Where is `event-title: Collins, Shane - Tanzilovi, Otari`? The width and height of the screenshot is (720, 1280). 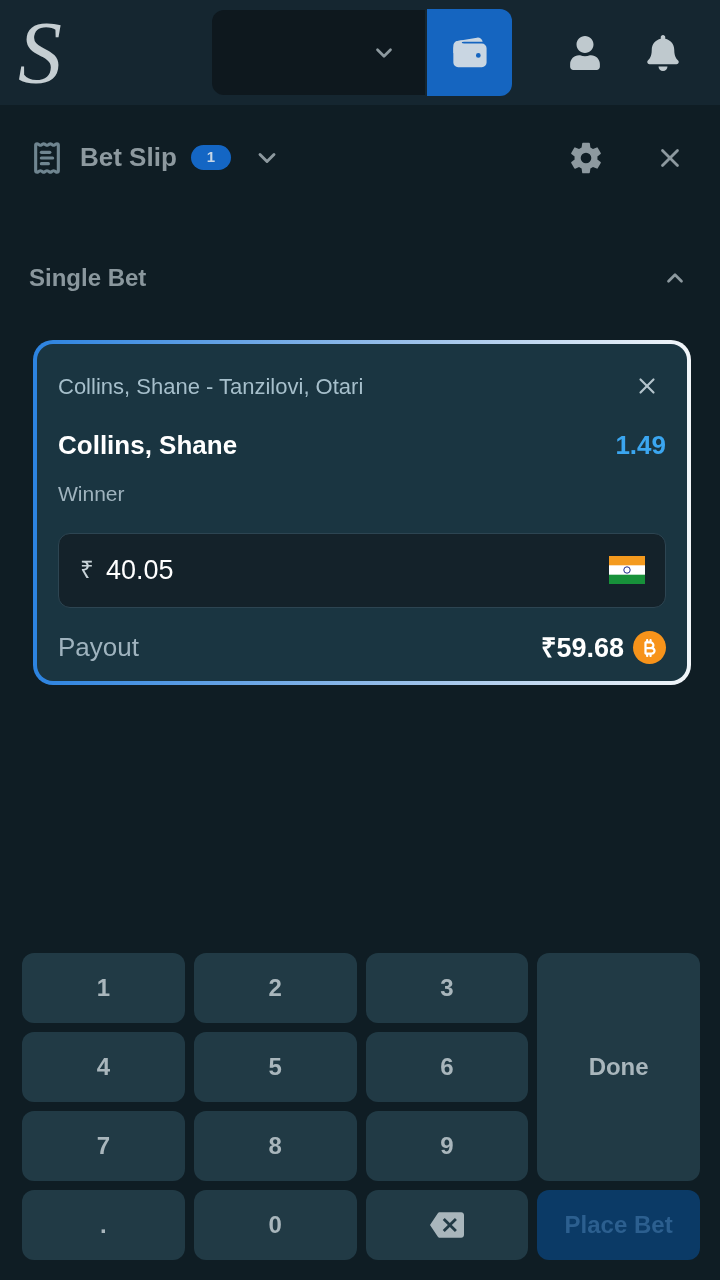
event-title: Collins, Shane - Tanzilovi, Otari is located at coordinates (211, 386).